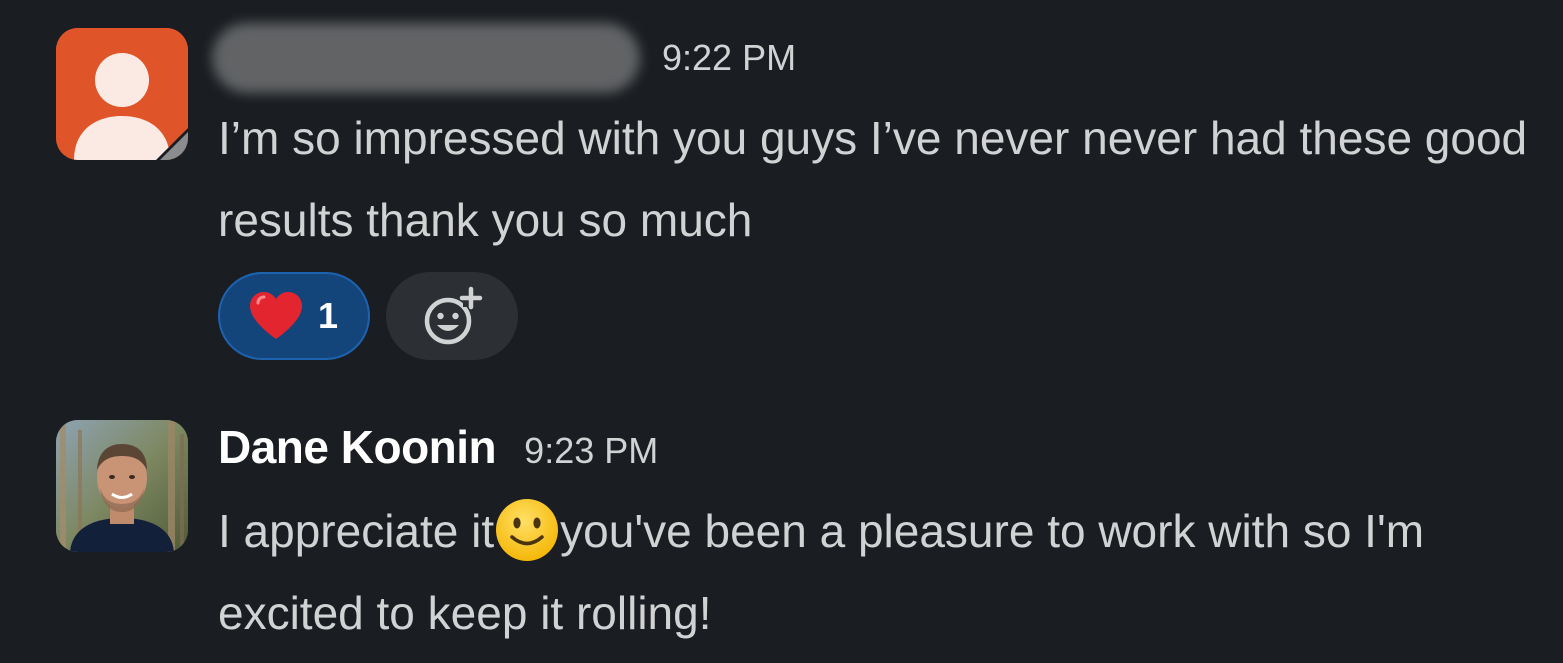 This screenshot has height=663, width=1563. Describe the element at coordinates (729, 58) in the screenshot. I see `message-timestamp: 9:22 PM` at that location.